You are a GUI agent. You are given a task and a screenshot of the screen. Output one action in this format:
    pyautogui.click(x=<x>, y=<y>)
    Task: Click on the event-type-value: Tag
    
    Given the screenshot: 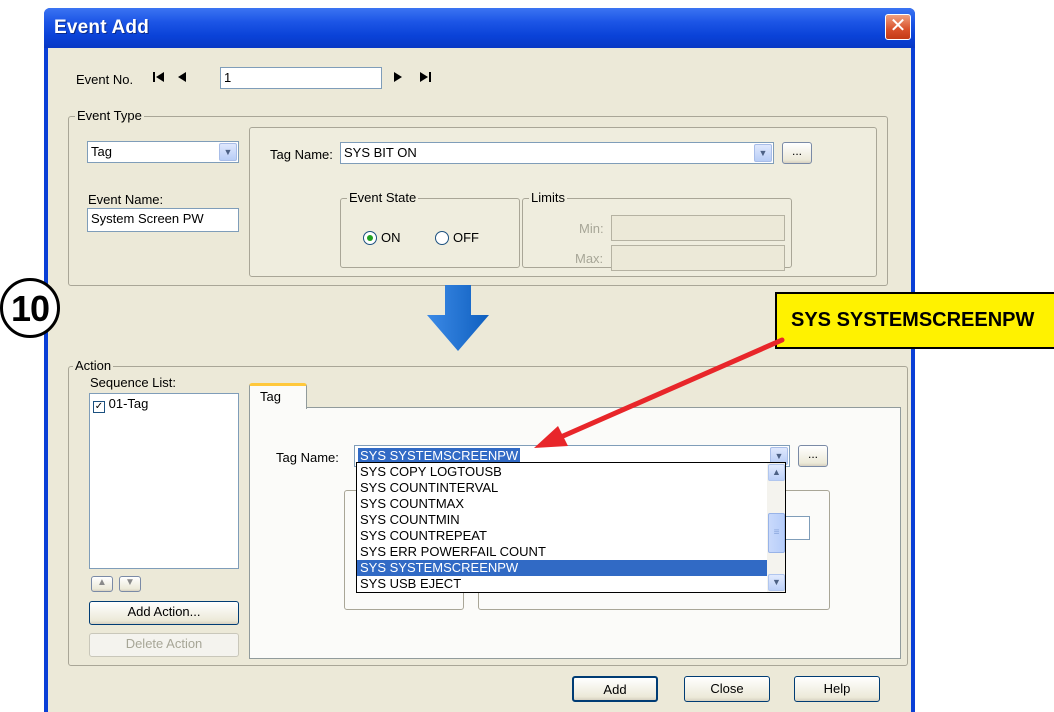 What is the action you would take?
    pyautogui.click(x=101, y=151)
    